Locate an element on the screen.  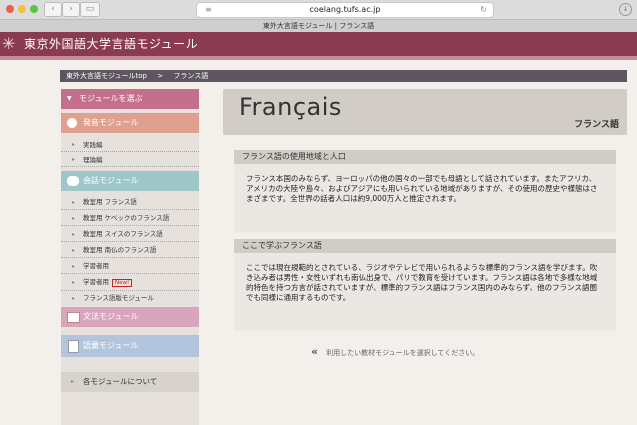
conversation-module-header: 会話モジュール is located at coordinates (130, 181).